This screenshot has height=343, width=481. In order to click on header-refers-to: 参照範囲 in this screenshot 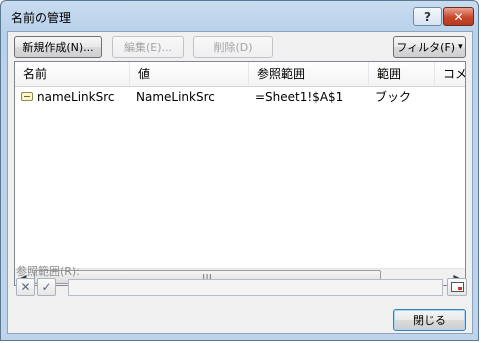, I will do `click(309, 74)`.